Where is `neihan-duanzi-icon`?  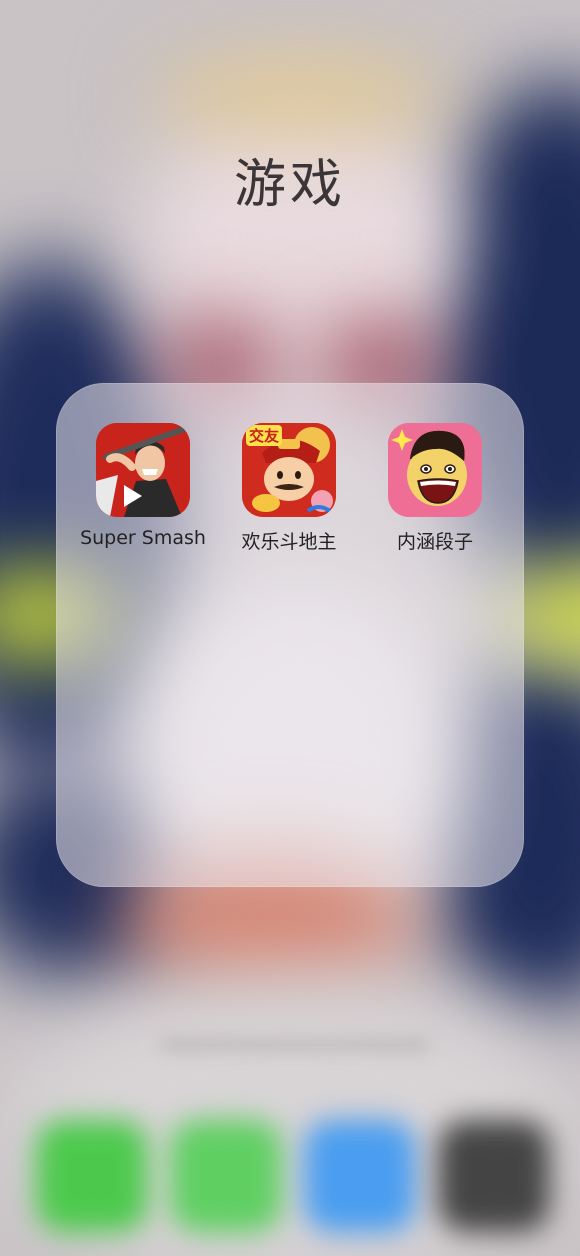
neihan-duanzi-icon is located at coordinates (435, 470).